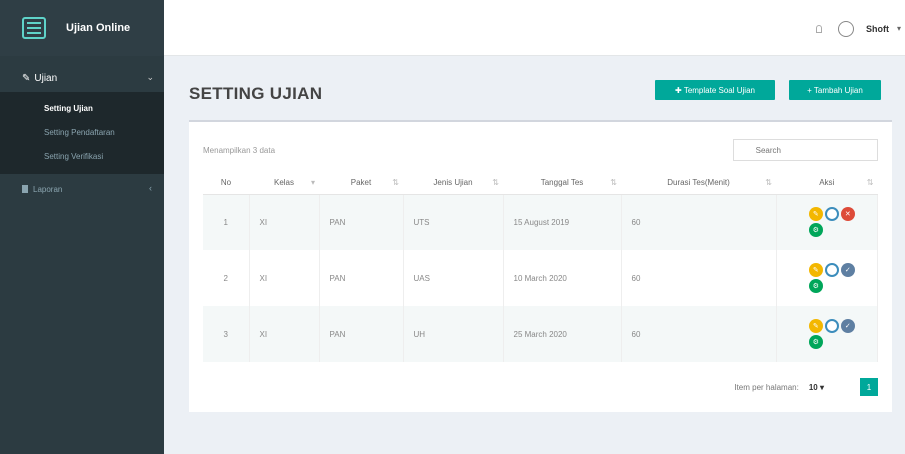 This screenshot has height=454, width=905. Describe the element at coordinates (25, 189) in the screenshot. I see `document-icon` at that location.